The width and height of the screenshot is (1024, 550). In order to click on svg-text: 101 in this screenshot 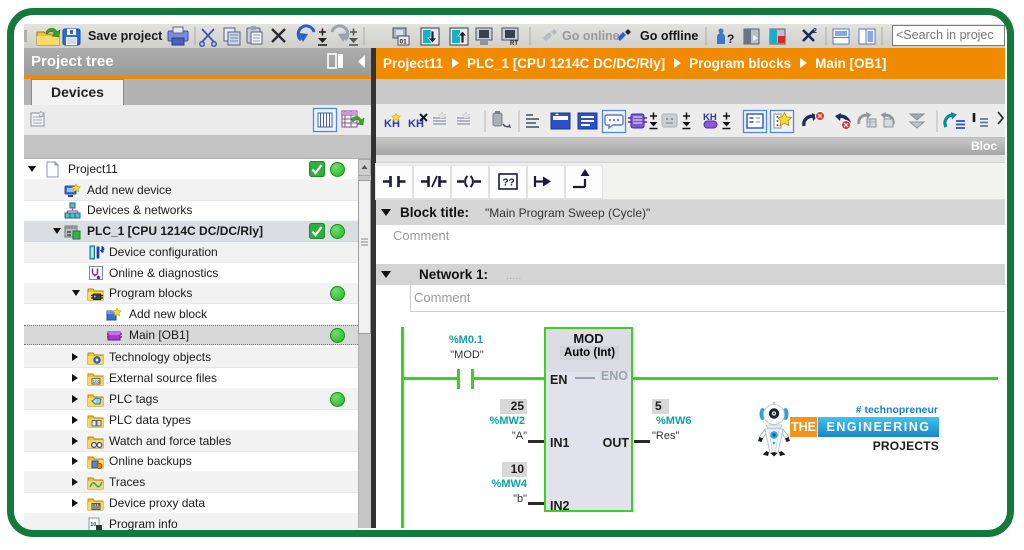, I will do `click(97, 381)`.